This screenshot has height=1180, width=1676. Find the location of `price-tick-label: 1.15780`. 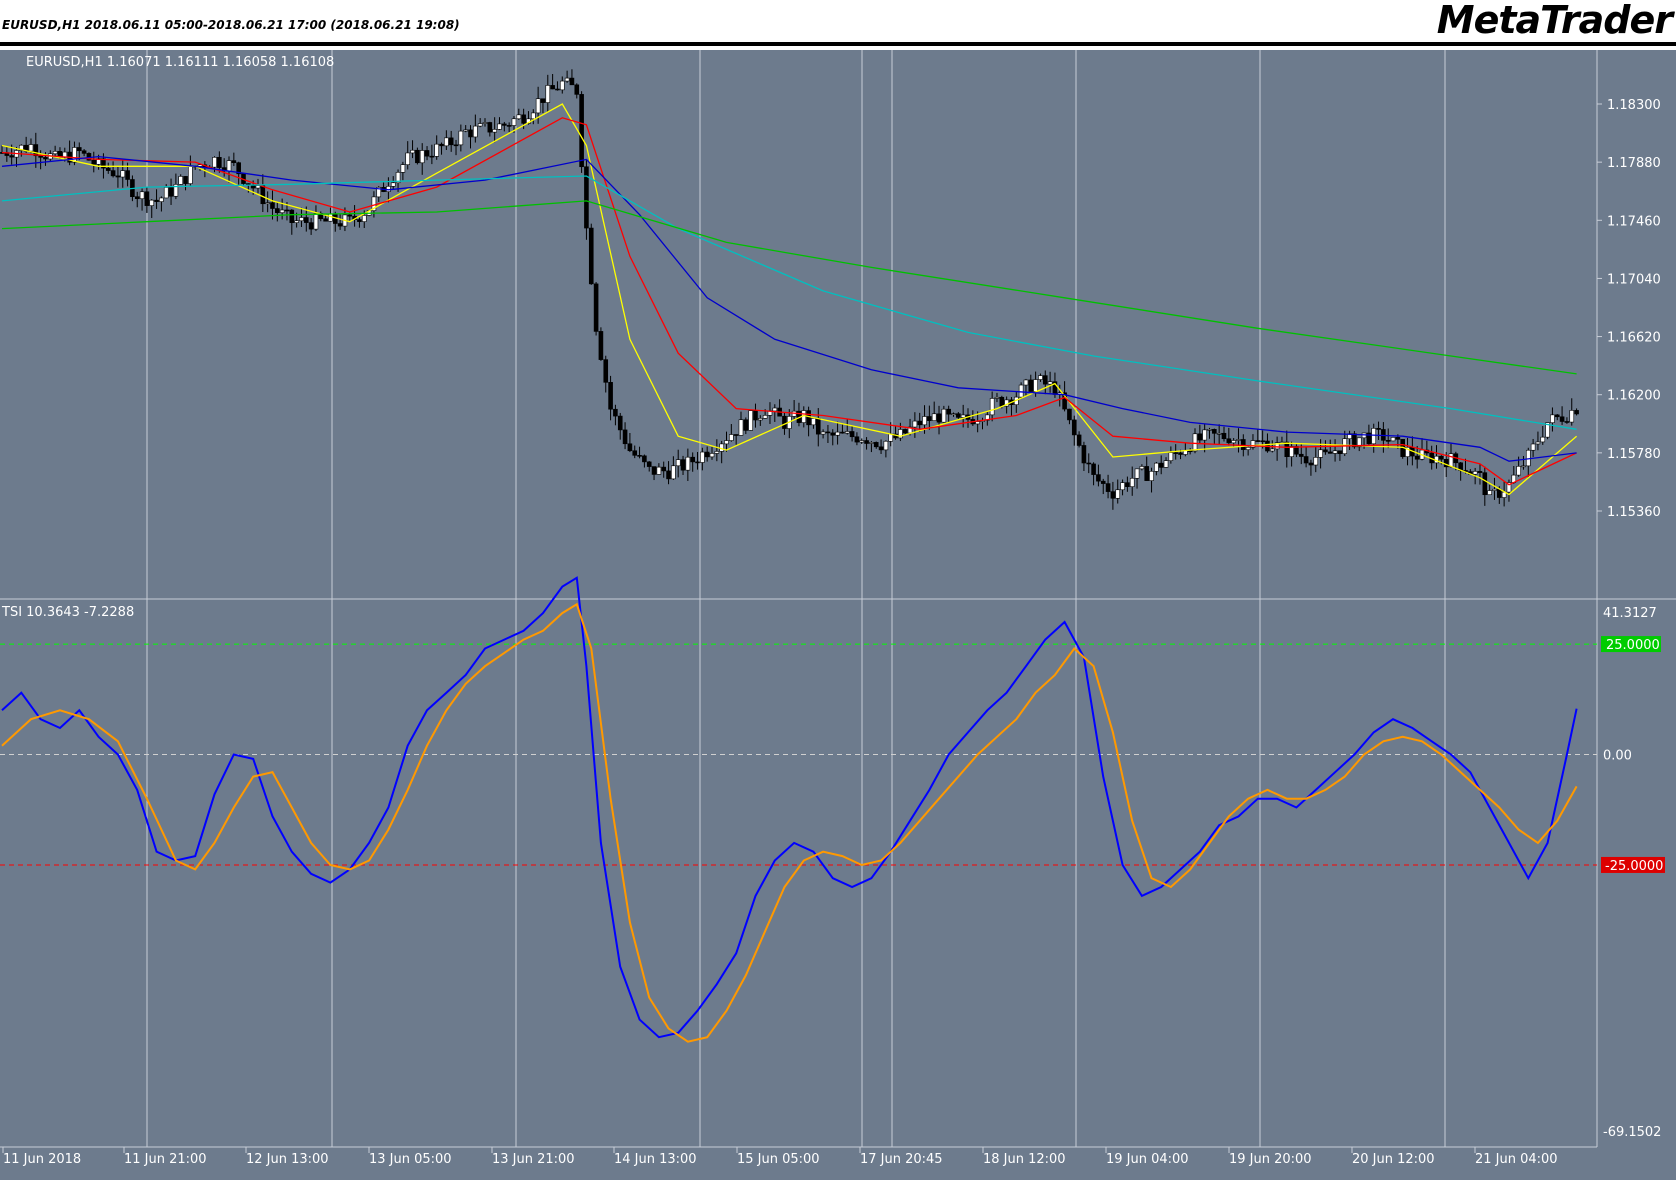

price-tick-label: 1.15780 is located at coordinates (1634, 454).